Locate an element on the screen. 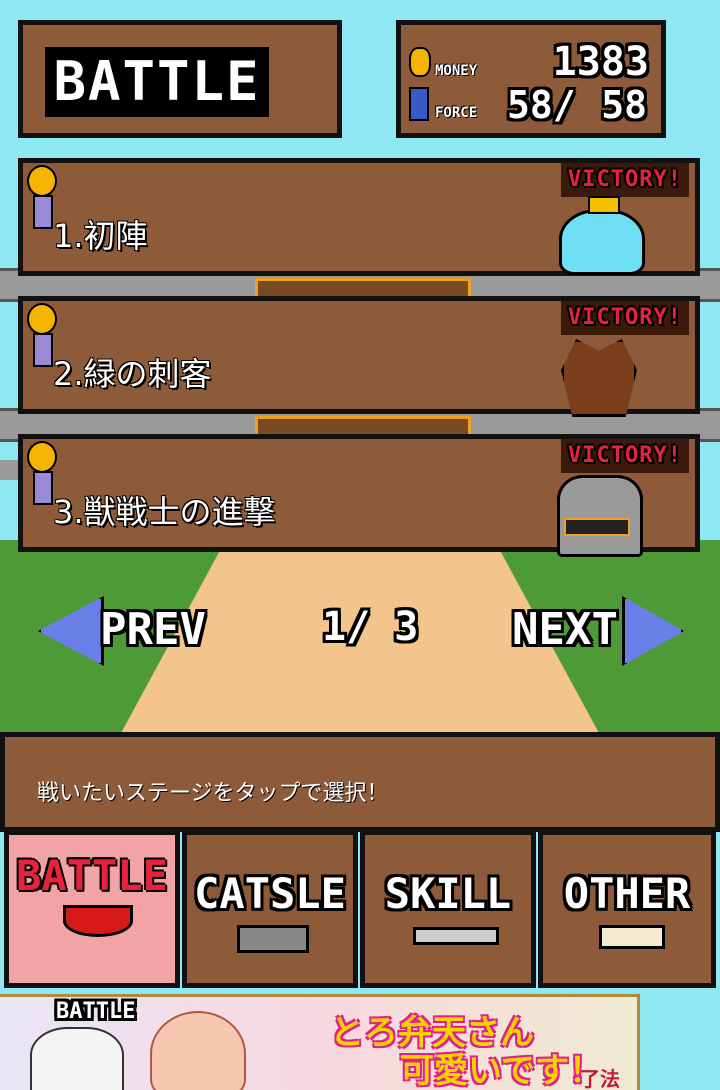 The height and width of the screenshot is (1090, 720). horns-icon is located at coordinates (98, 921).